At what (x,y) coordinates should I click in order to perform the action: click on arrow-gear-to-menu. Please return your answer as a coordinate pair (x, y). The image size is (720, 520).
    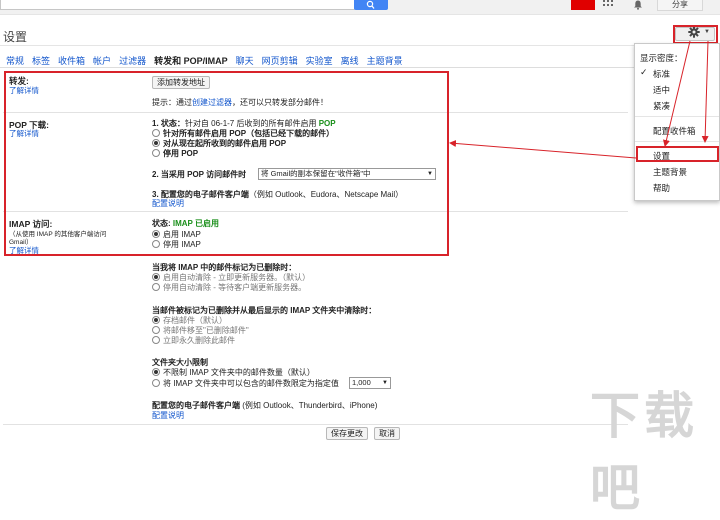
    Looking at the image, I should click on (705, 91).